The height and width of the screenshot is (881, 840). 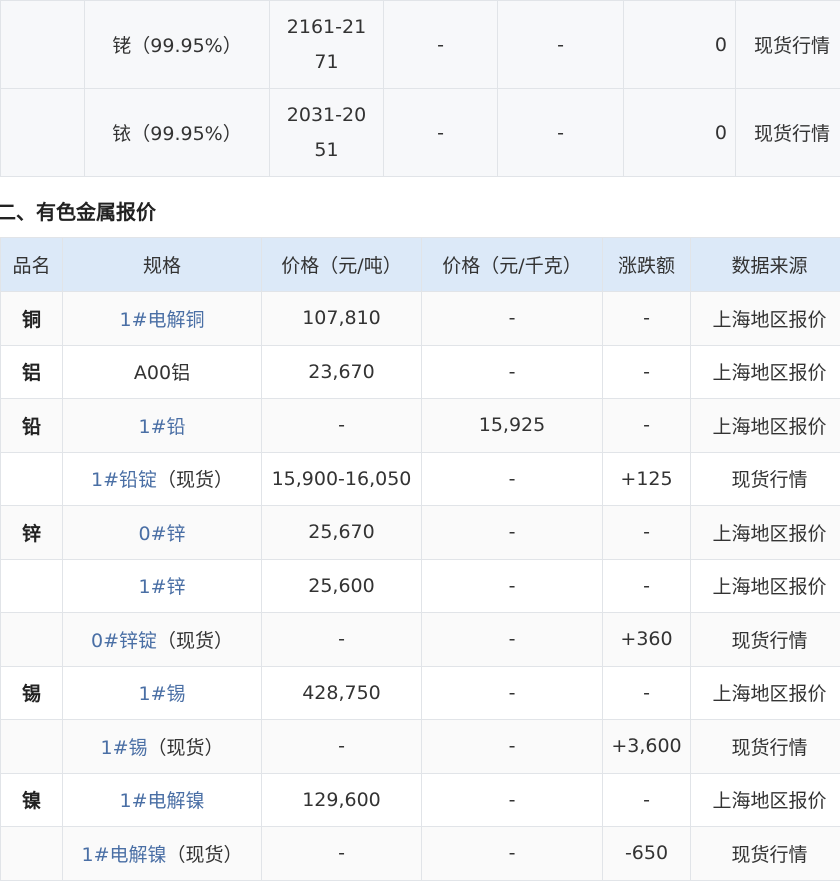 I want to click on table-row: 铑（99.95%）2161-2171--0现货行情, so click(x=420, y=45).